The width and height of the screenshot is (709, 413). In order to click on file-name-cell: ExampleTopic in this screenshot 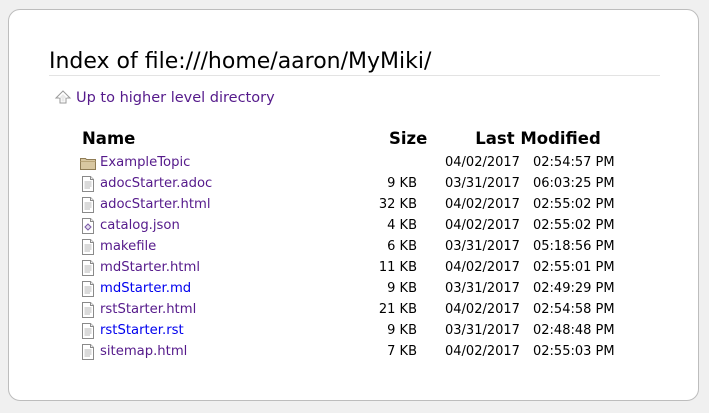, I will do `click(225, 162)`.